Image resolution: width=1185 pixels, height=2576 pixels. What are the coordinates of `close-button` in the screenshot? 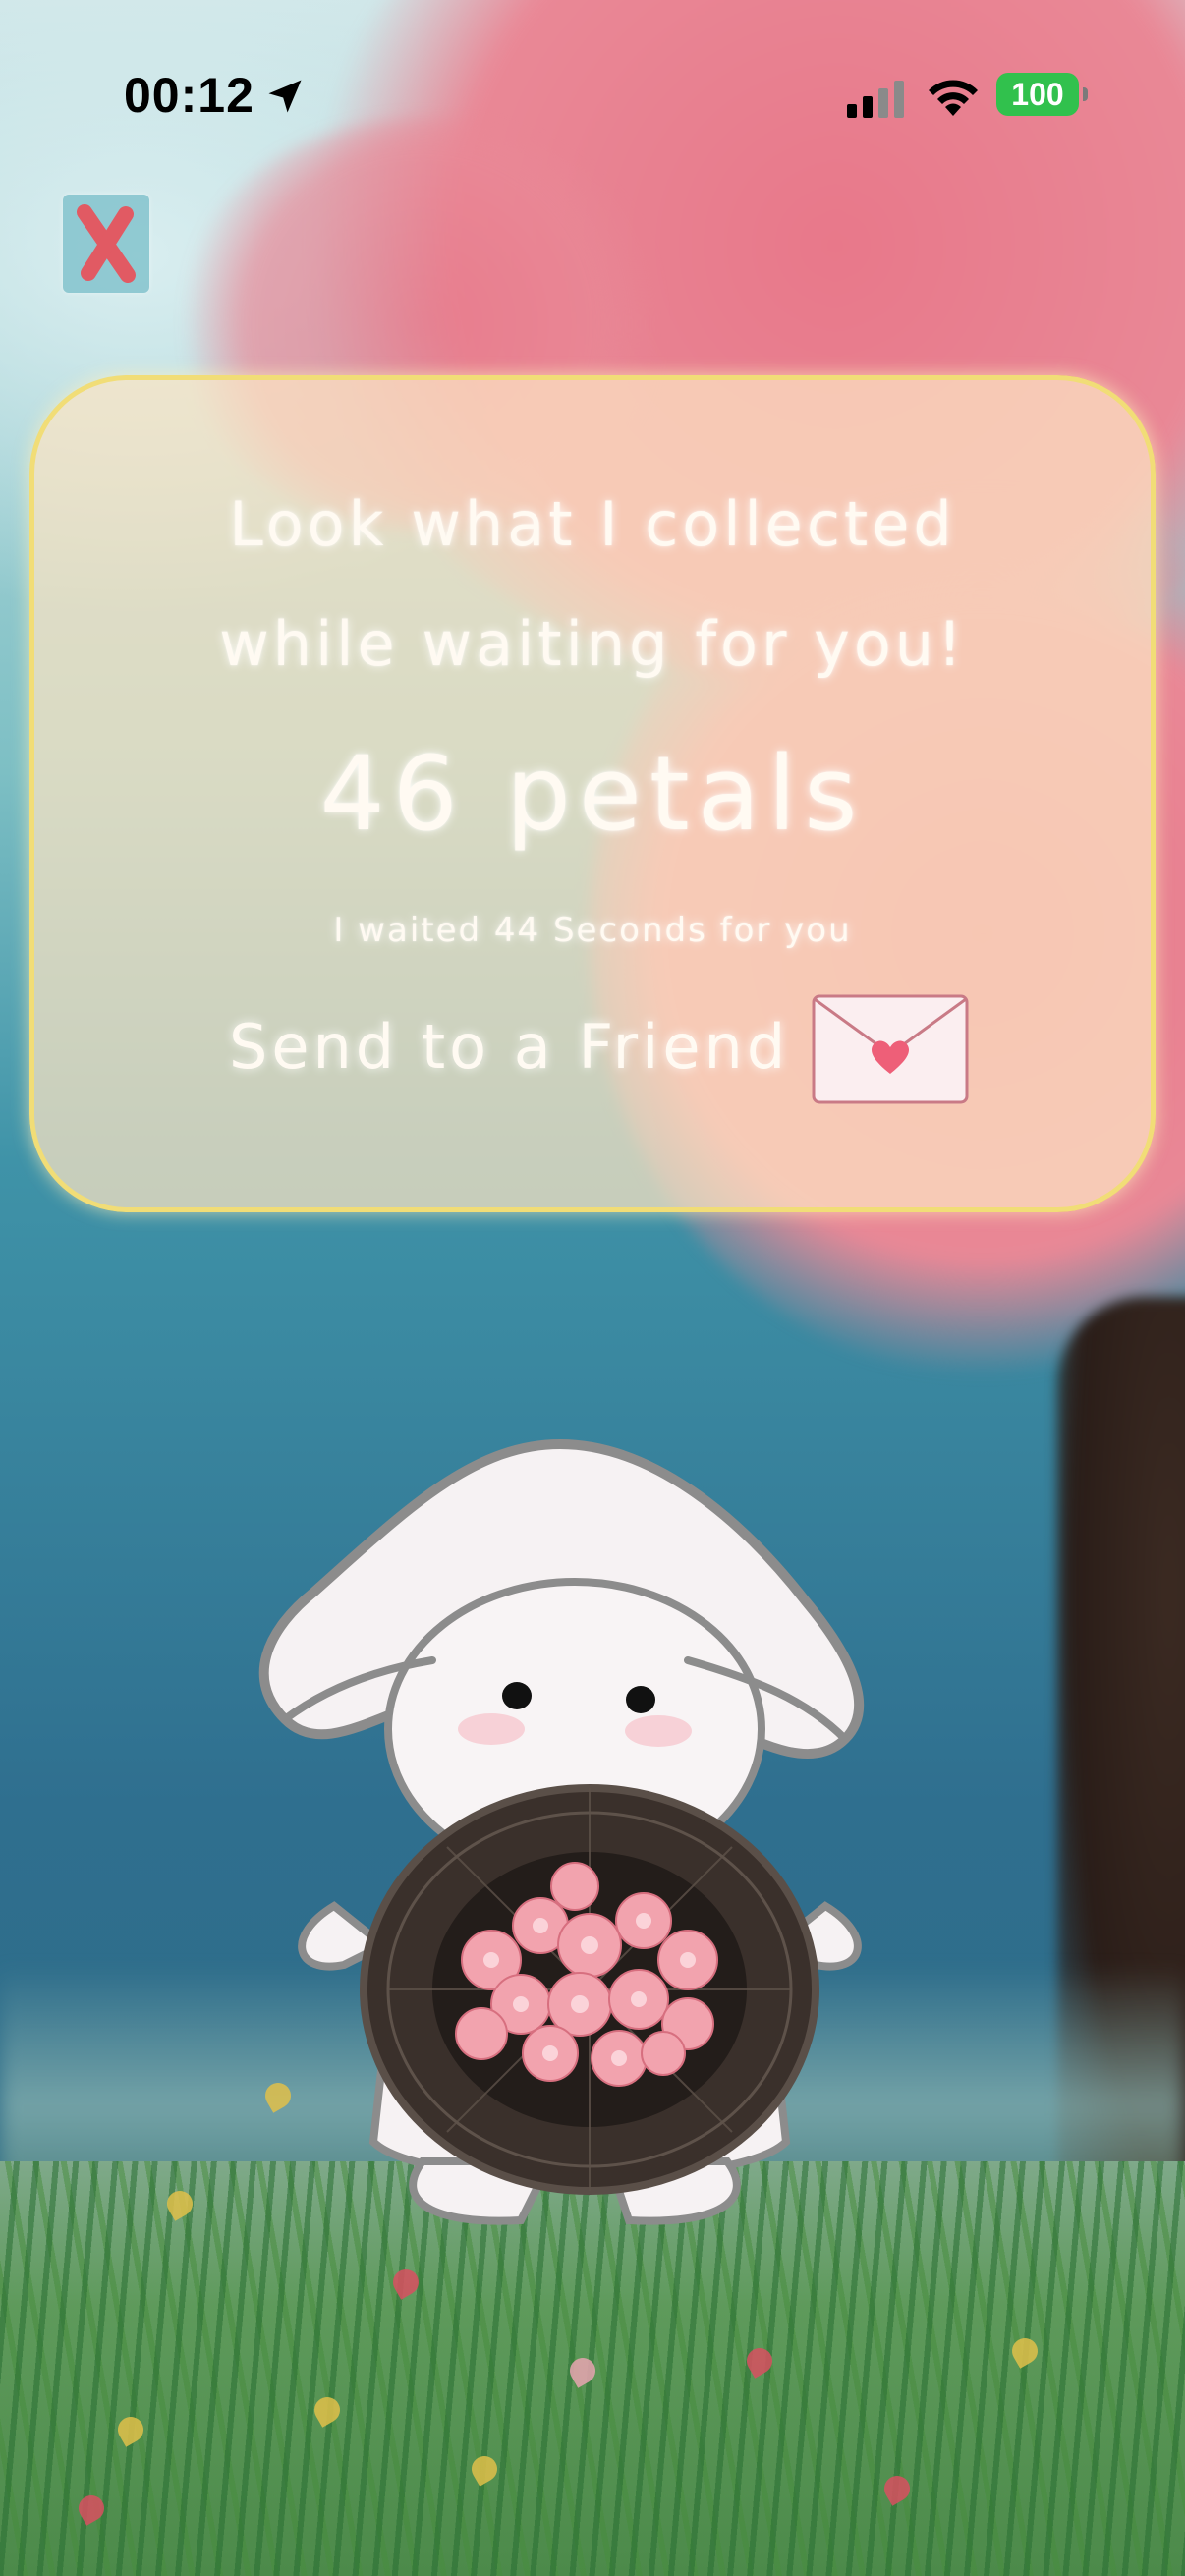 It's located at (106, 244).